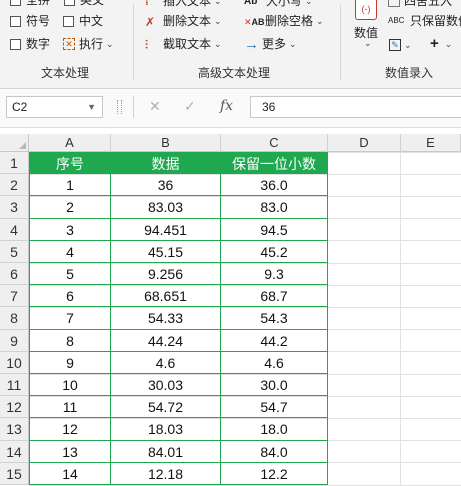 This screenshot has height=486, width=461. Describe the element at coordinates (274, 429) in the screenshot. I see `table-cell: 18.0` at that location.